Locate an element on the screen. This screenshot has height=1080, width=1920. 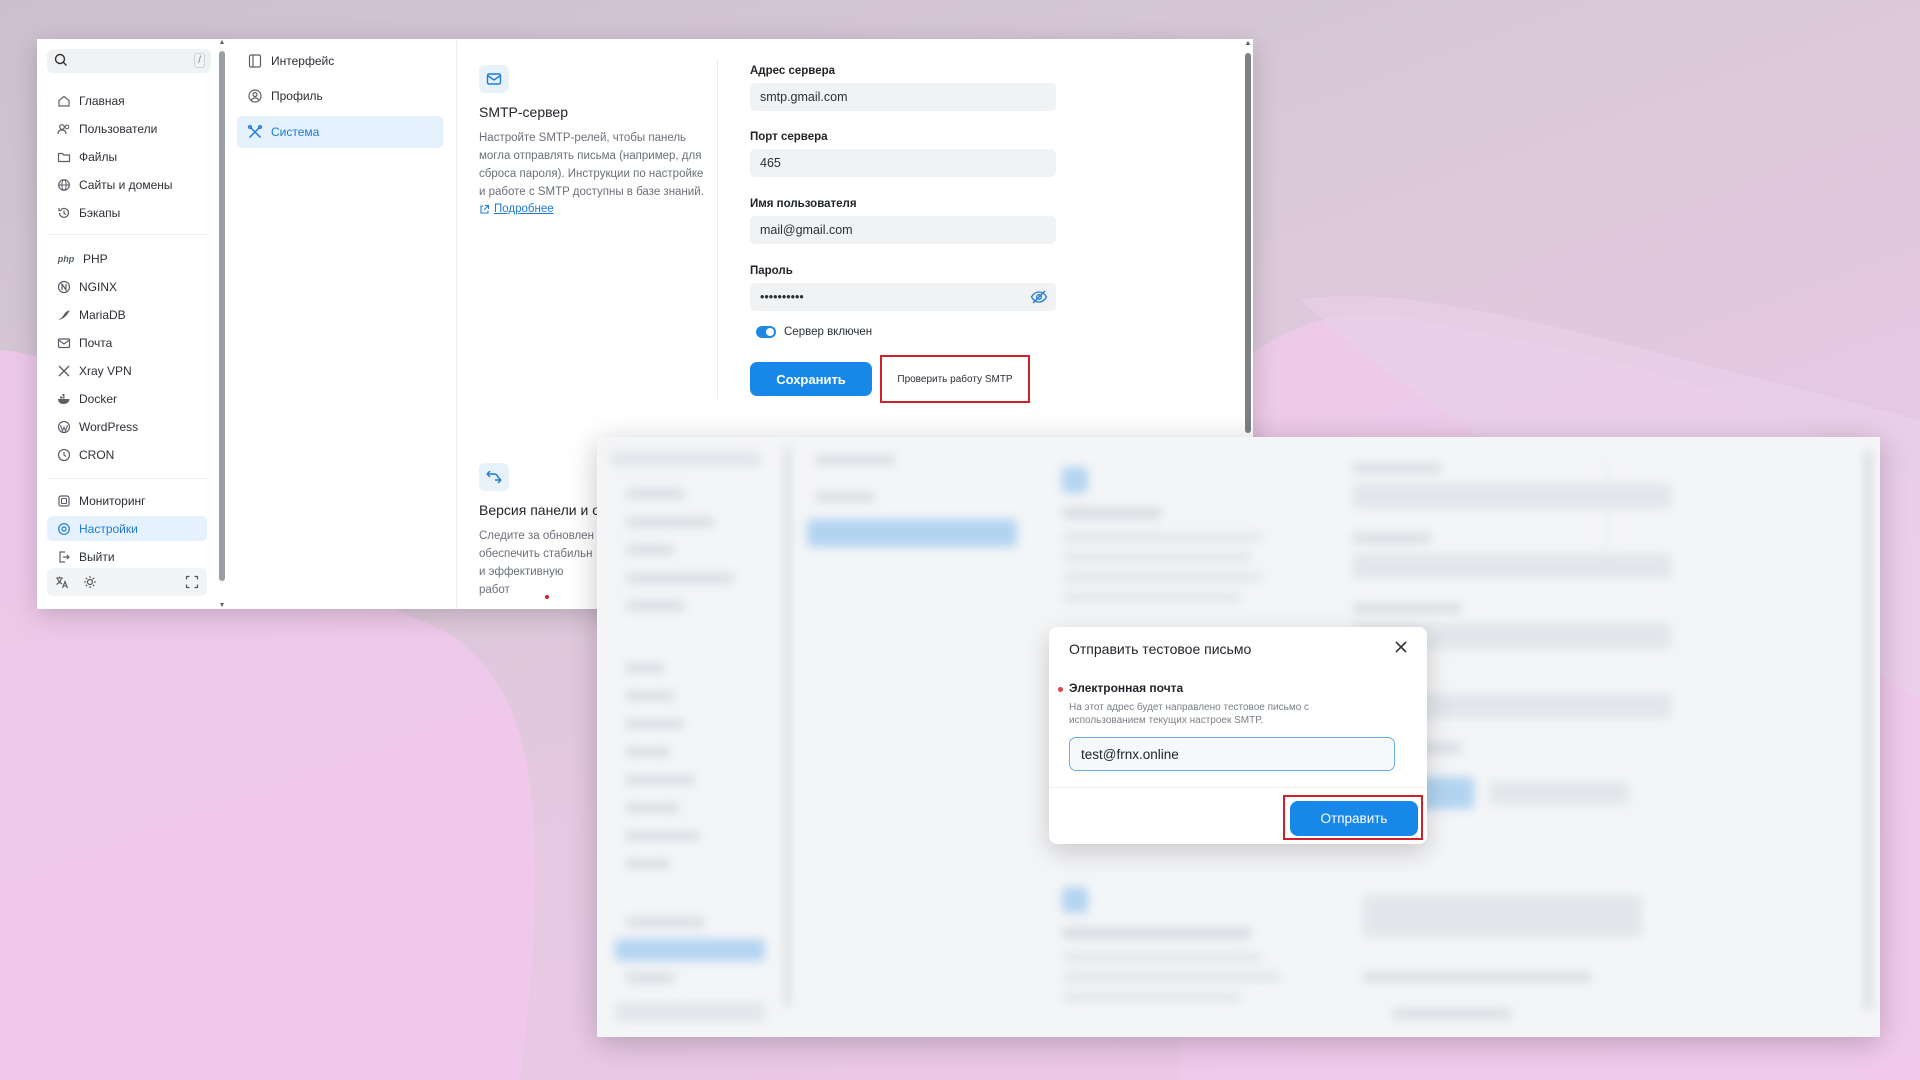
sidebar-item-label: Docker is located at coordinates (98, 398).